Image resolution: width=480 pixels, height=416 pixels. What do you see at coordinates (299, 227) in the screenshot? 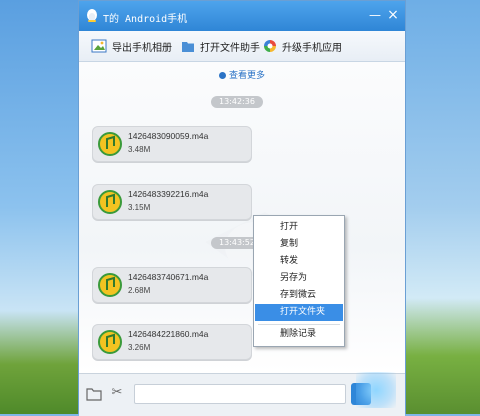
I see `menu-item-open: 打开` at bounding box center [299, 227].